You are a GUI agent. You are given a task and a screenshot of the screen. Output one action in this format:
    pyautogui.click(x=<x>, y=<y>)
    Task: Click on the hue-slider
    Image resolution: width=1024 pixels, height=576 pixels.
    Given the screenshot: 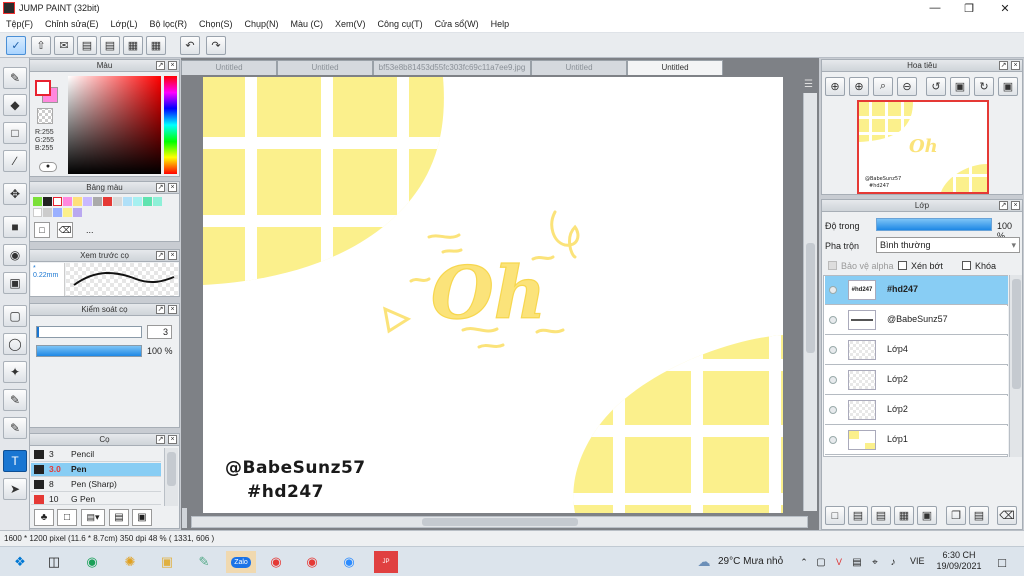 What is the action you would take?
    pyautogui.click(x=170, y=125)
    